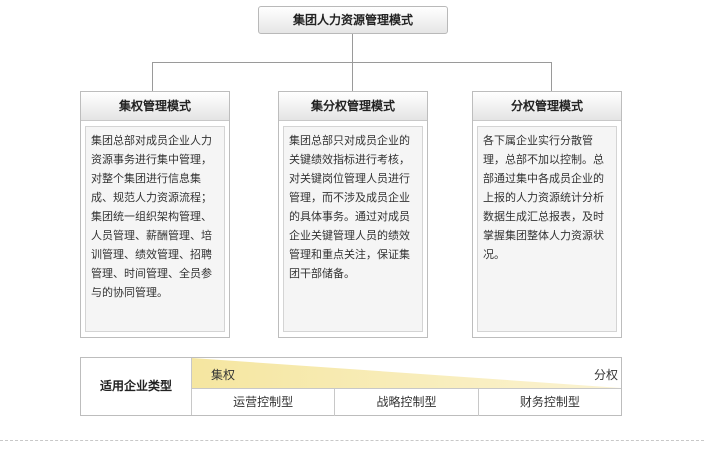 The image size is (704, 450). I want to click on root-node: 集团人力资源管理模式, so click(353, 20).